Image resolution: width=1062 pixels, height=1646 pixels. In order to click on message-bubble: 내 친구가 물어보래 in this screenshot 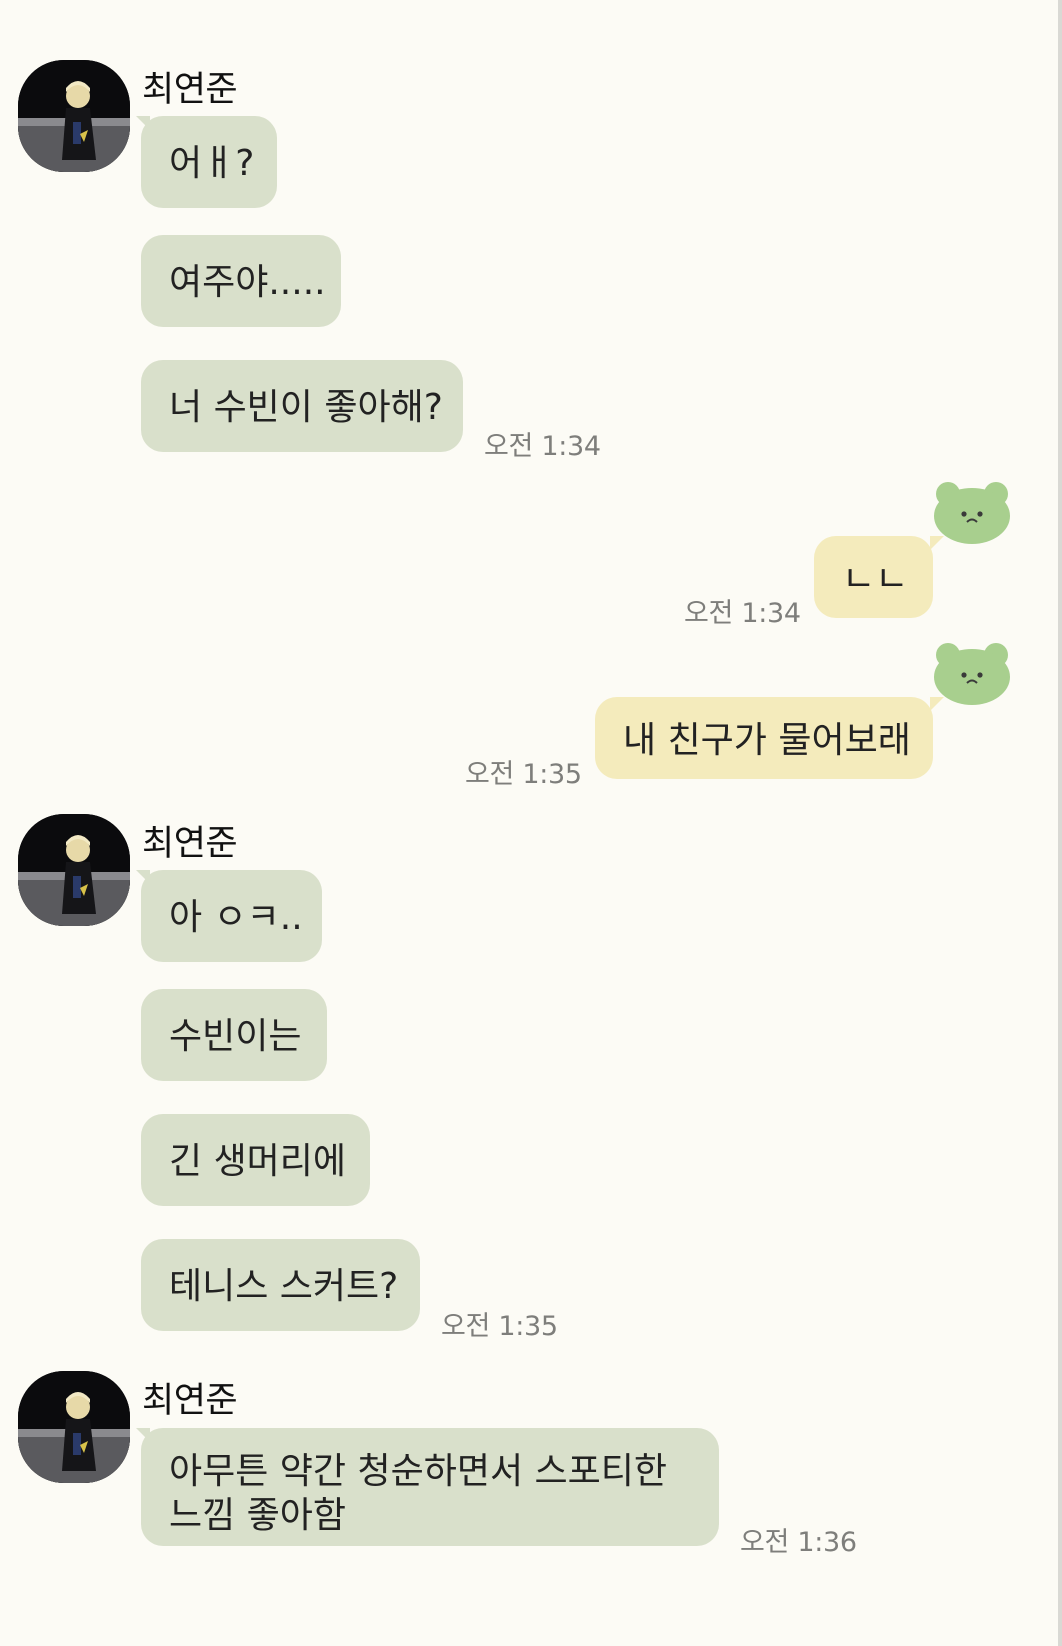, I will do `click(764, 738)`.